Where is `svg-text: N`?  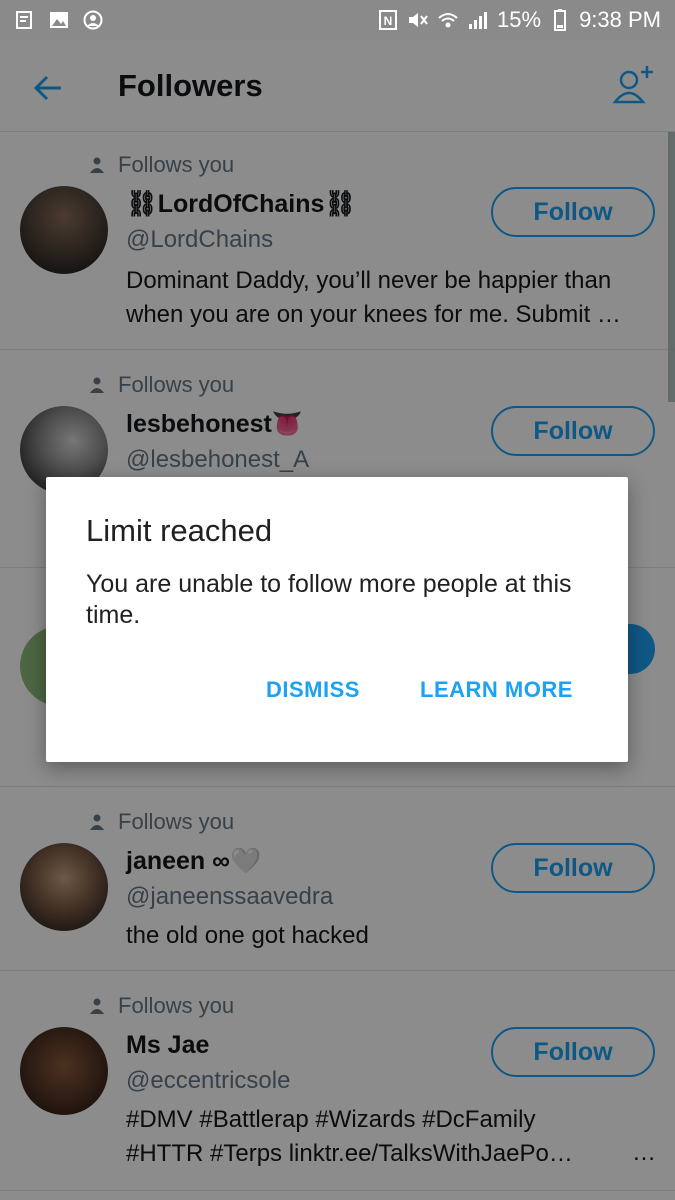 svg-text: N is located at coordinates (388, 21).